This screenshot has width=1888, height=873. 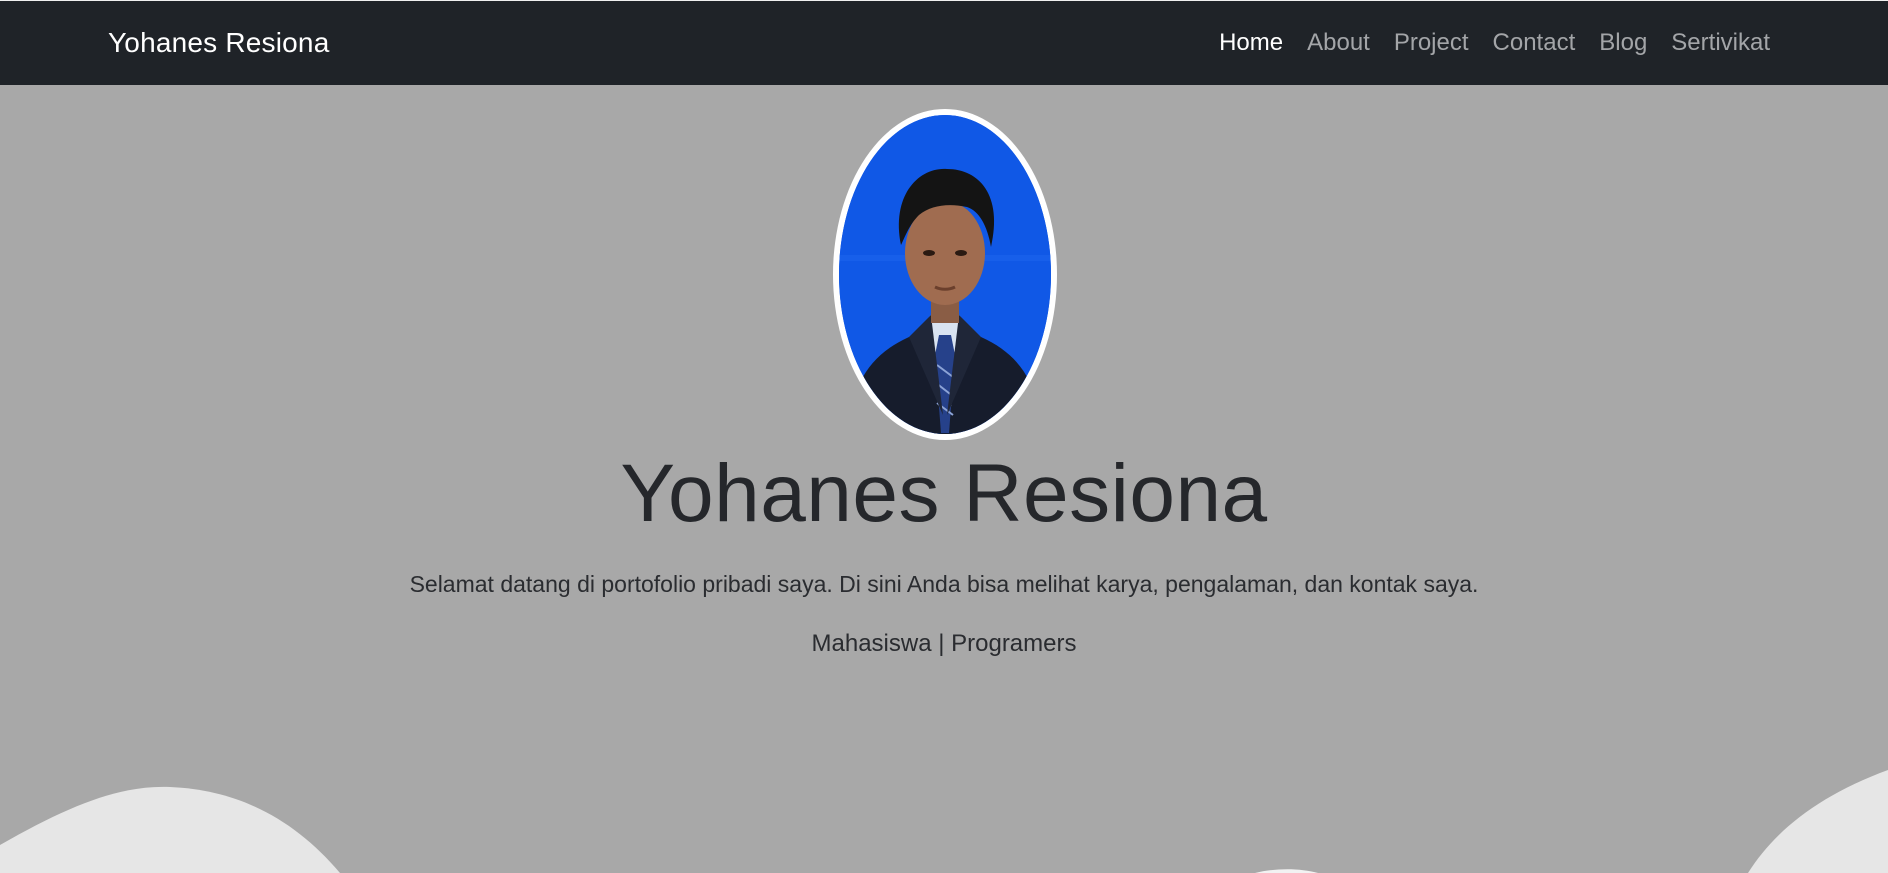 I want to click on nav-link-project: Project, so click(x=1431, y=42).